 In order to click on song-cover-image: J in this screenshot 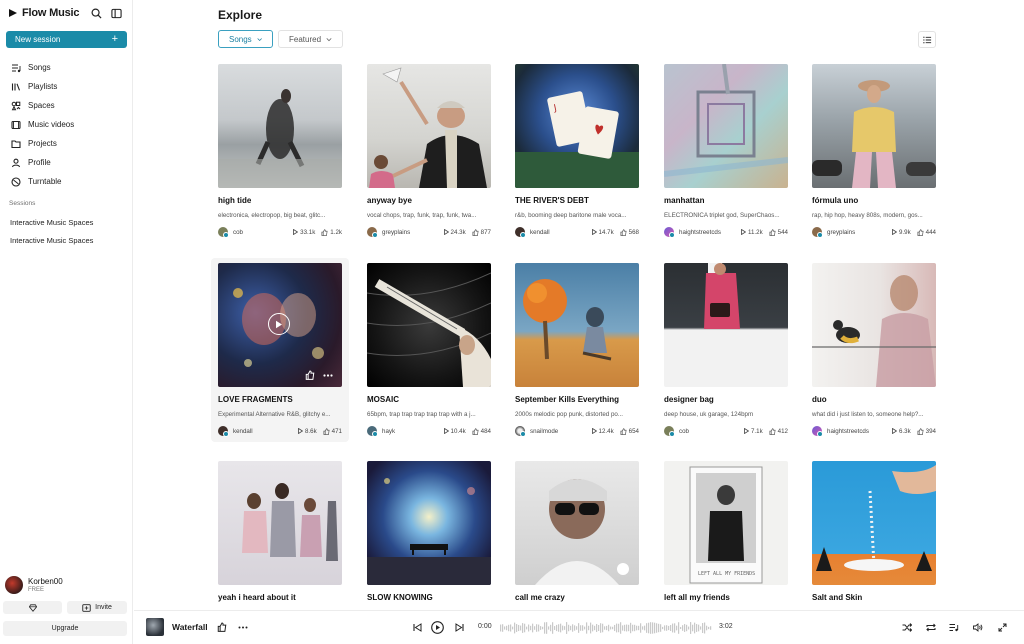, I will do `click(577, 126)`.